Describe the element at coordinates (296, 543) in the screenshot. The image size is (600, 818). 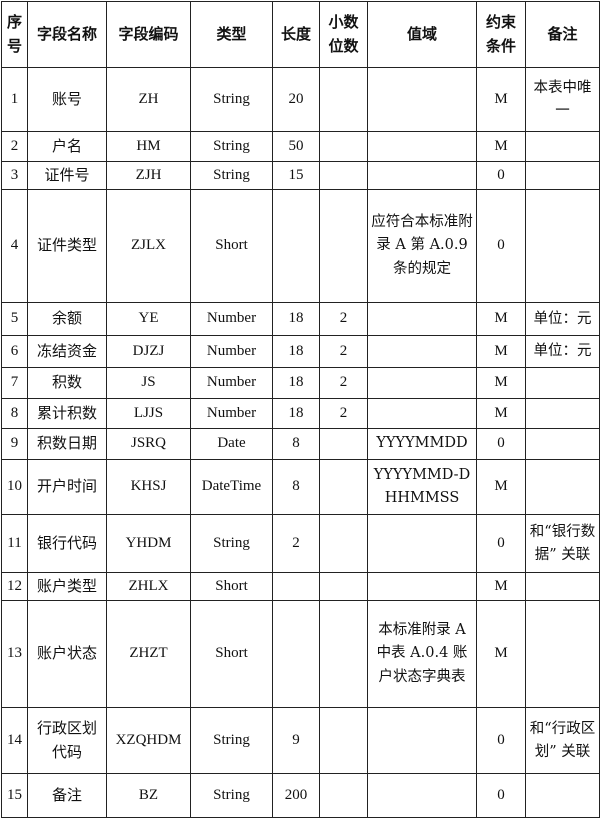
I see `cell-length: 2` at that location.